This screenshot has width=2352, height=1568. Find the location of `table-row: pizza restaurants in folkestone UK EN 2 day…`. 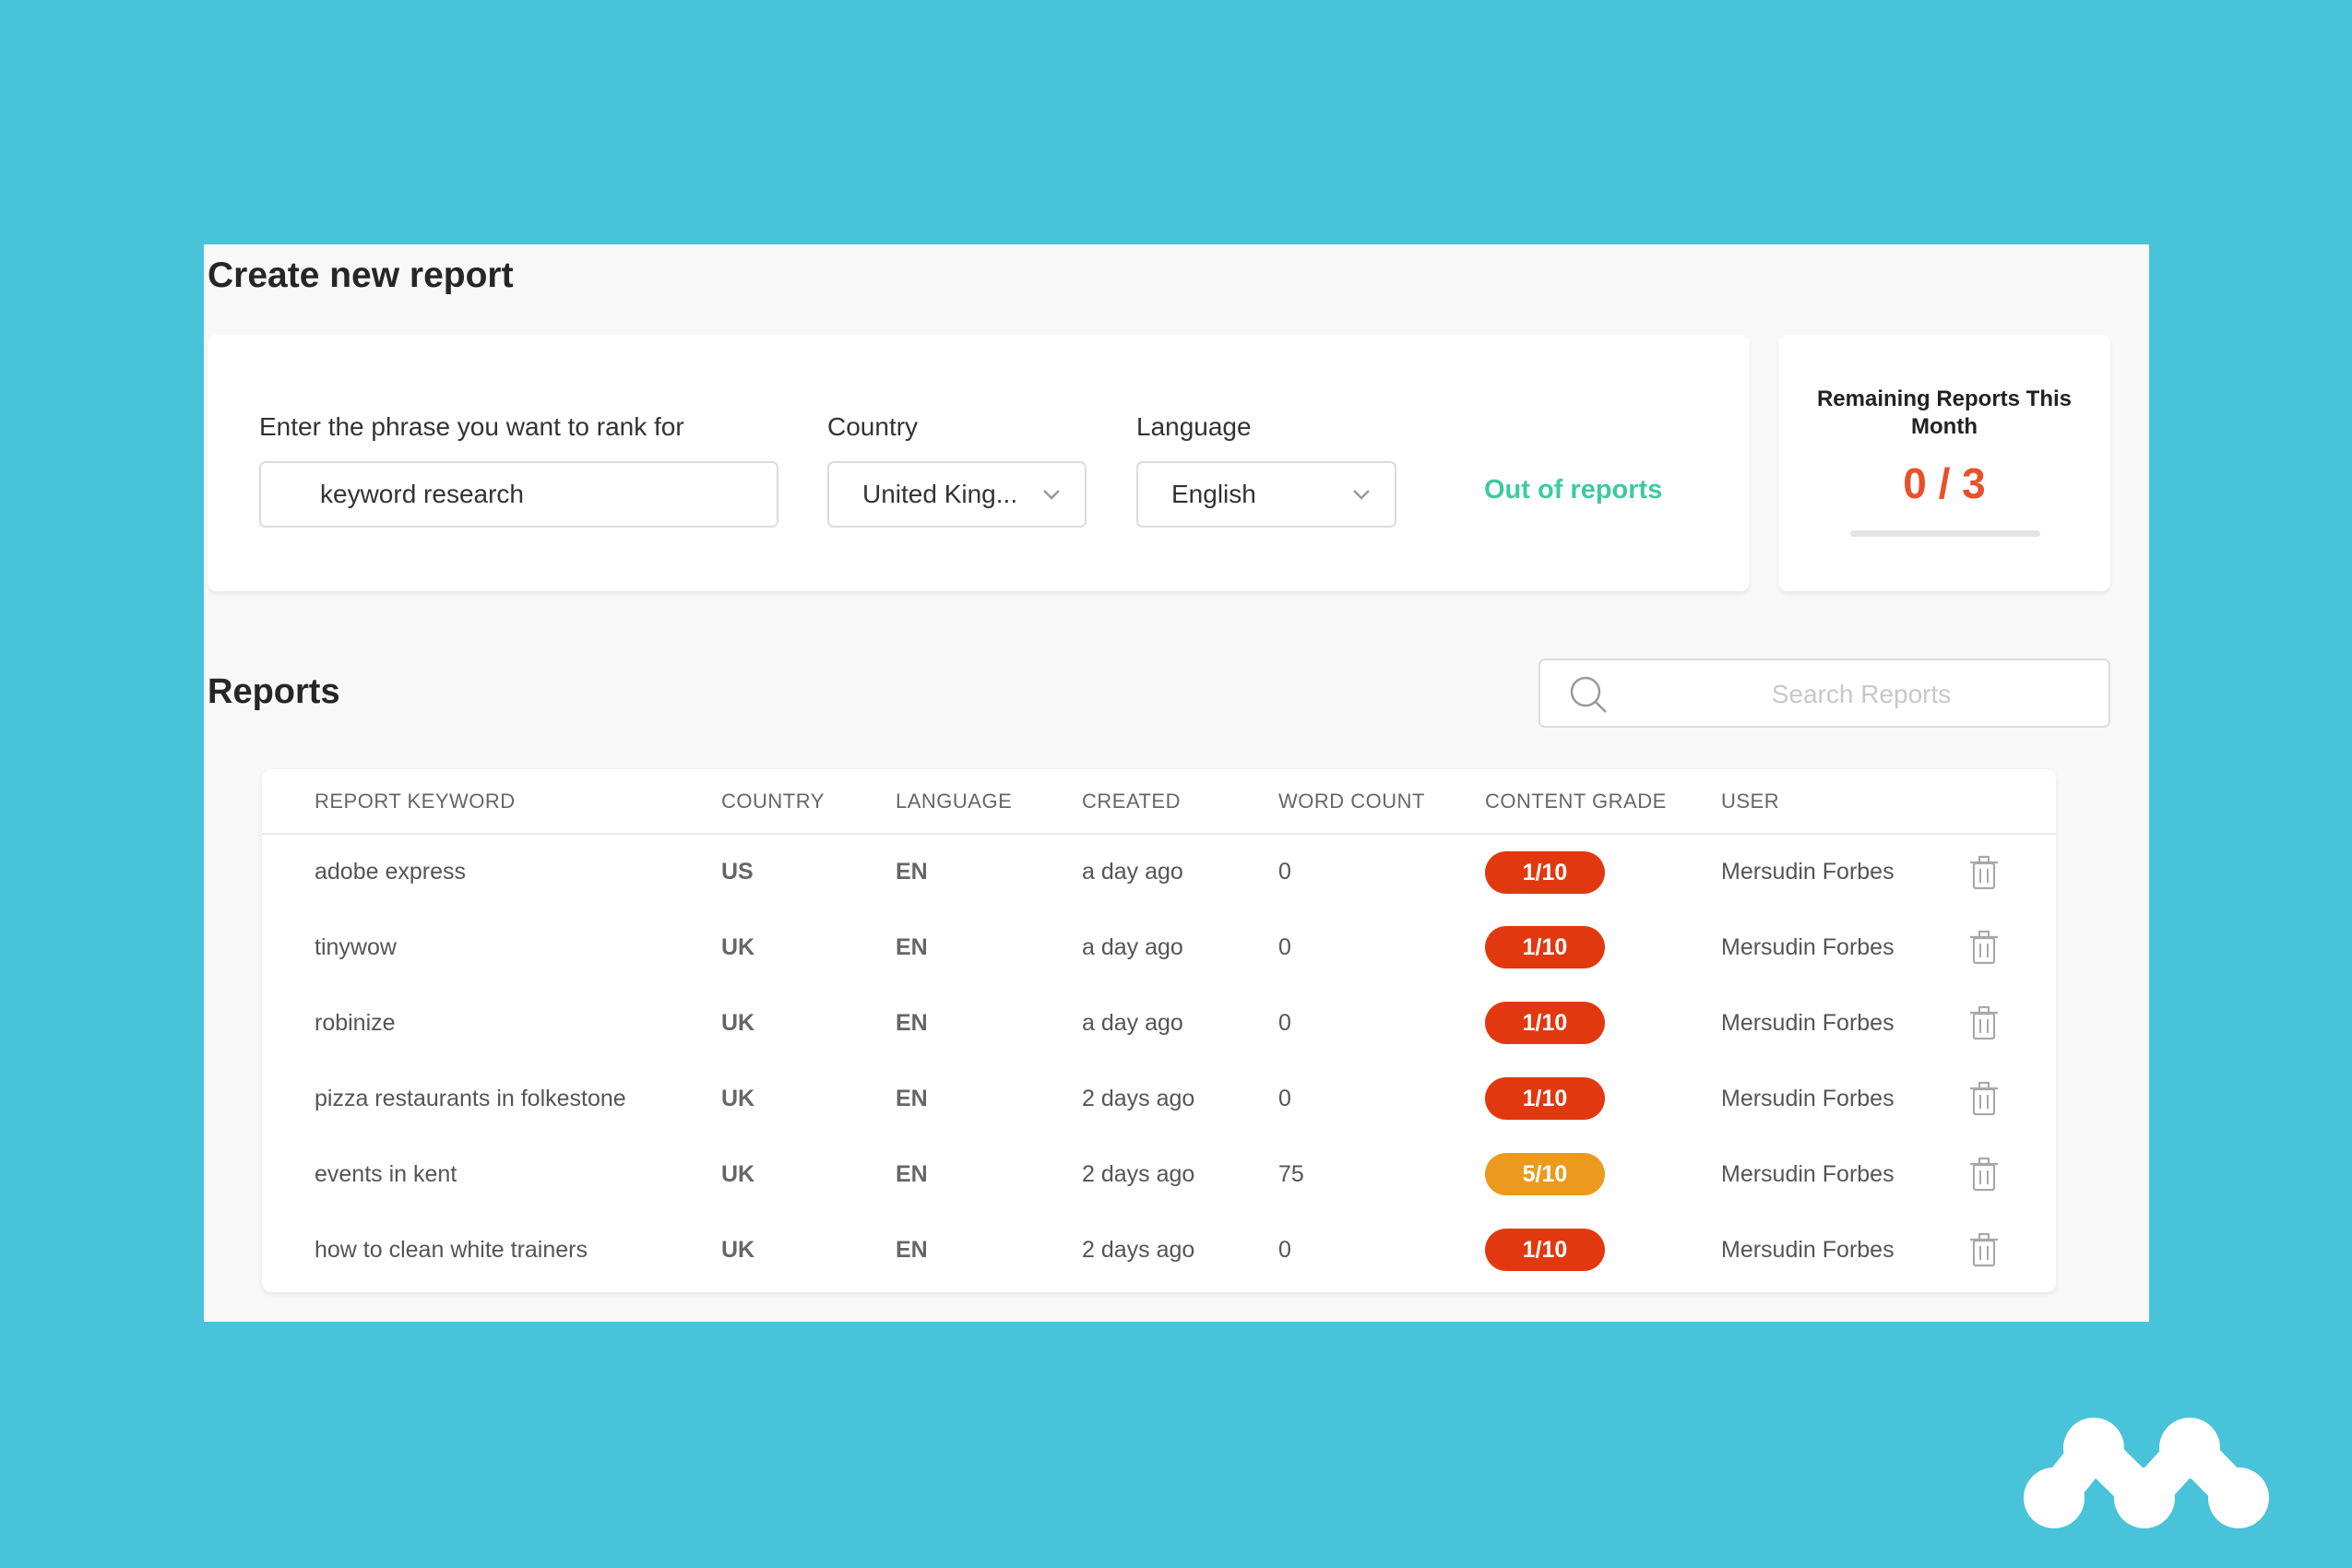

table-row: pizza restaurants in folkestone UK EN 2 day… is located at coordinates (1159, 1098).